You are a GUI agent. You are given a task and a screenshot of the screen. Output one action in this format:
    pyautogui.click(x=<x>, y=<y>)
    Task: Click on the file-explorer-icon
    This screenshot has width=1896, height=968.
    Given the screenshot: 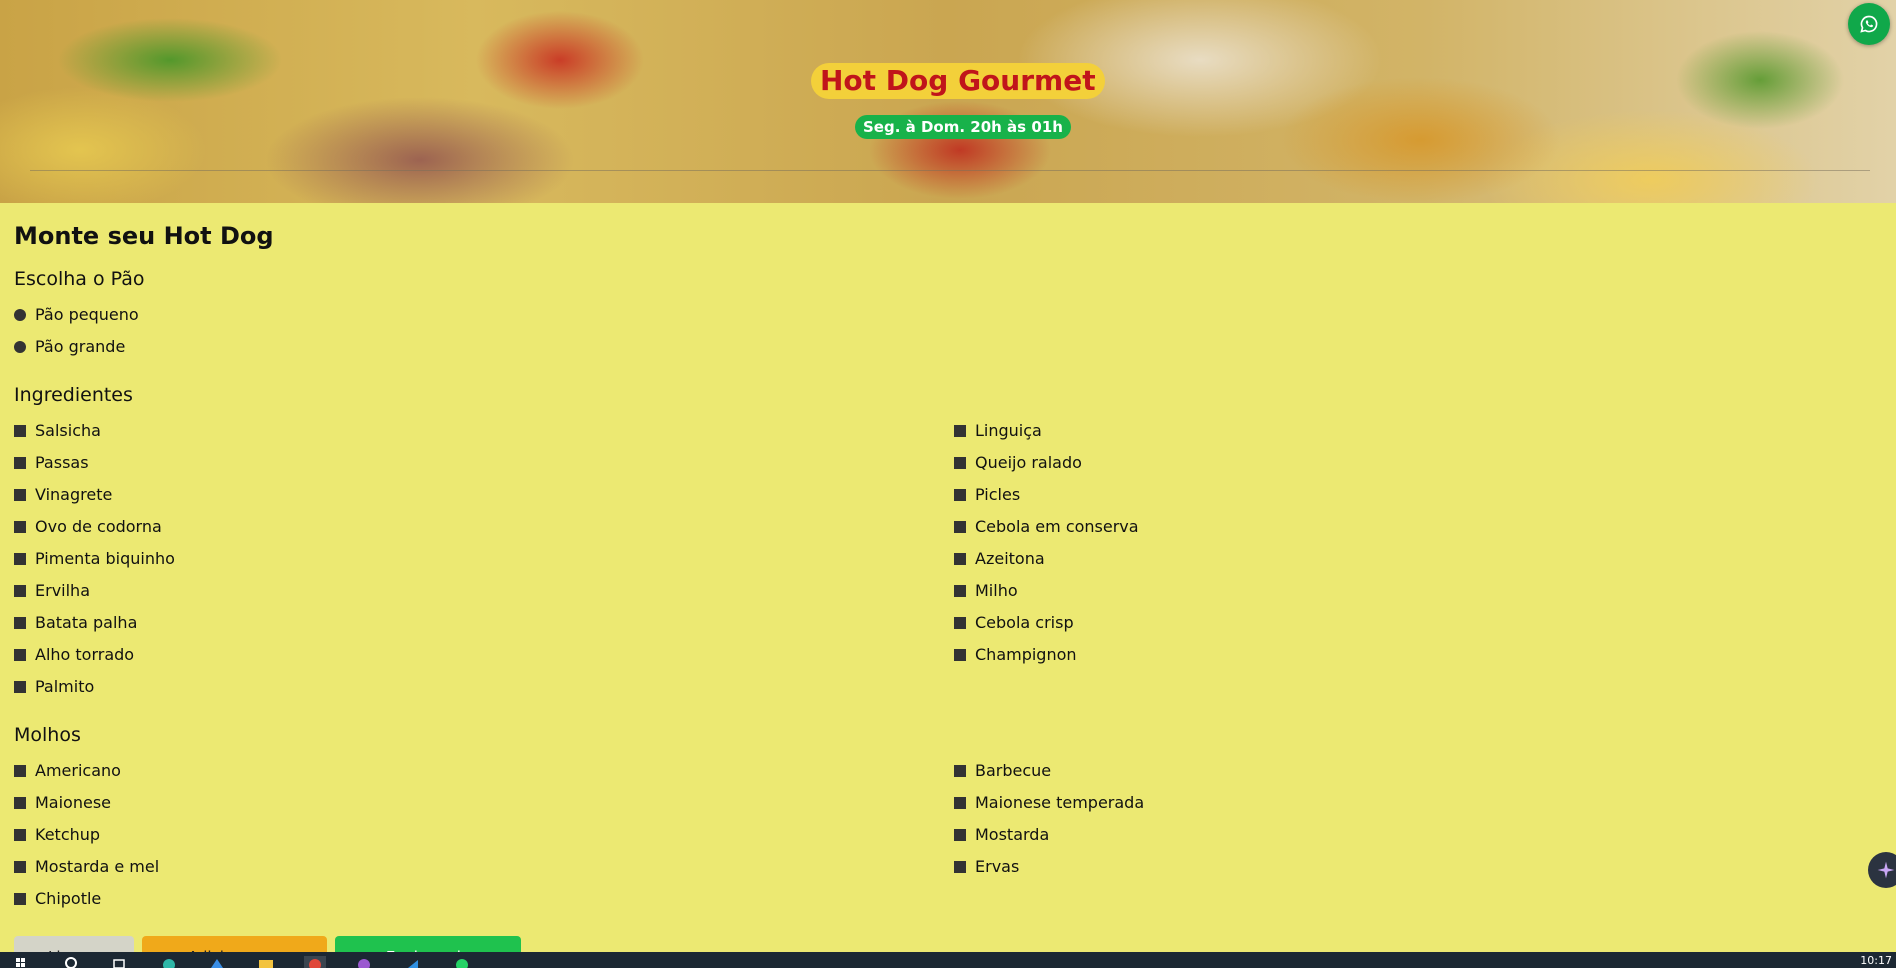 What is the action you would take?
    pyautogui.click(x=266, y=962)
    